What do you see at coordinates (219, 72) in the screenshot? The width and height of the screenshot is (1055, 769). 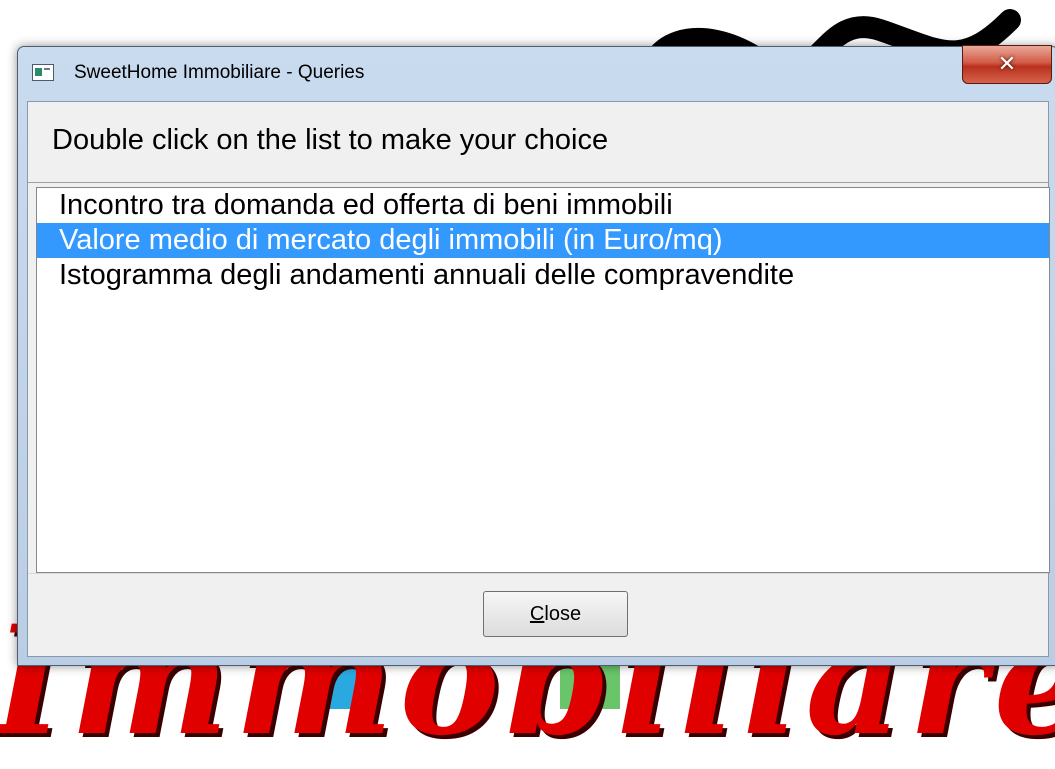 I see `window-title: SweetHome Immobiliare - Queries` at bounding box center [219, 72].